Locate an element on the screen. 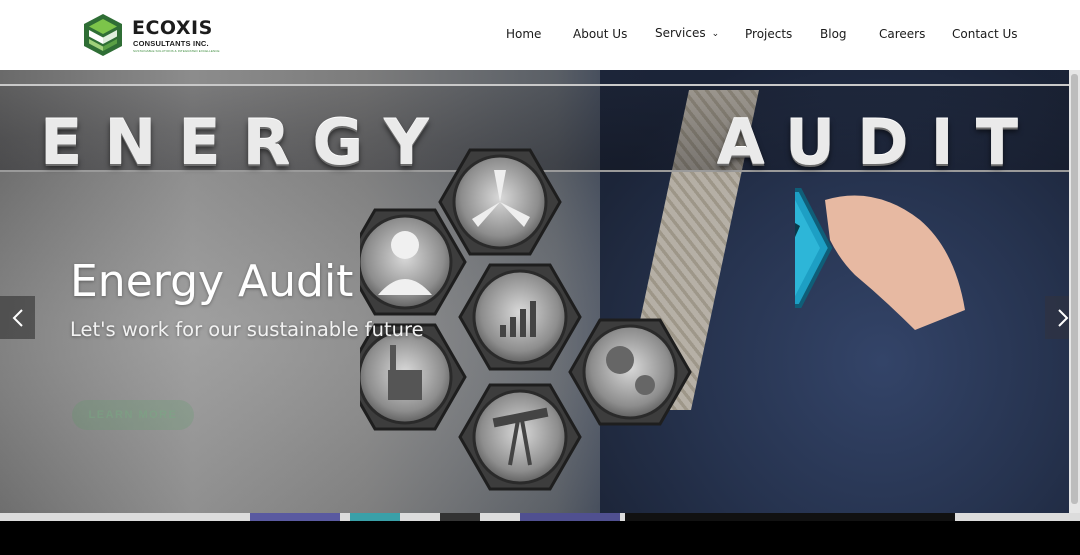 The height and width of the screenshot is (555, 1080). nav-projects: Projects is located at coordinates (768, 34).